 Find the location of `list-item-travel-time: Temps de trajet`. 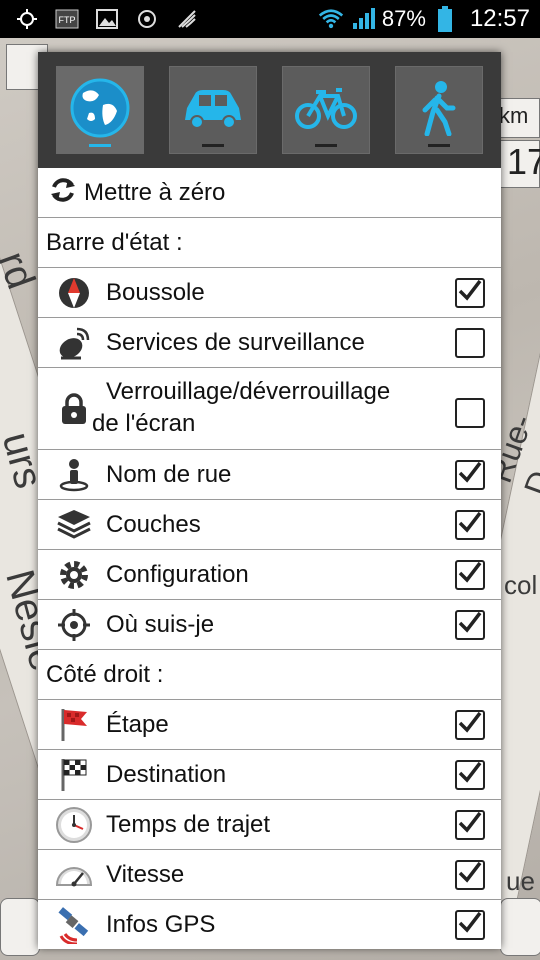

list-item-travel-time: Temps de trajet is located at coordinates (269, 825).